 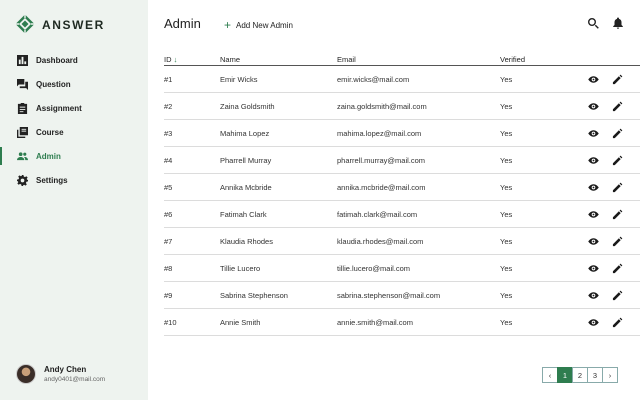 I want to click on gear-icon, so click(x=22, y=180).